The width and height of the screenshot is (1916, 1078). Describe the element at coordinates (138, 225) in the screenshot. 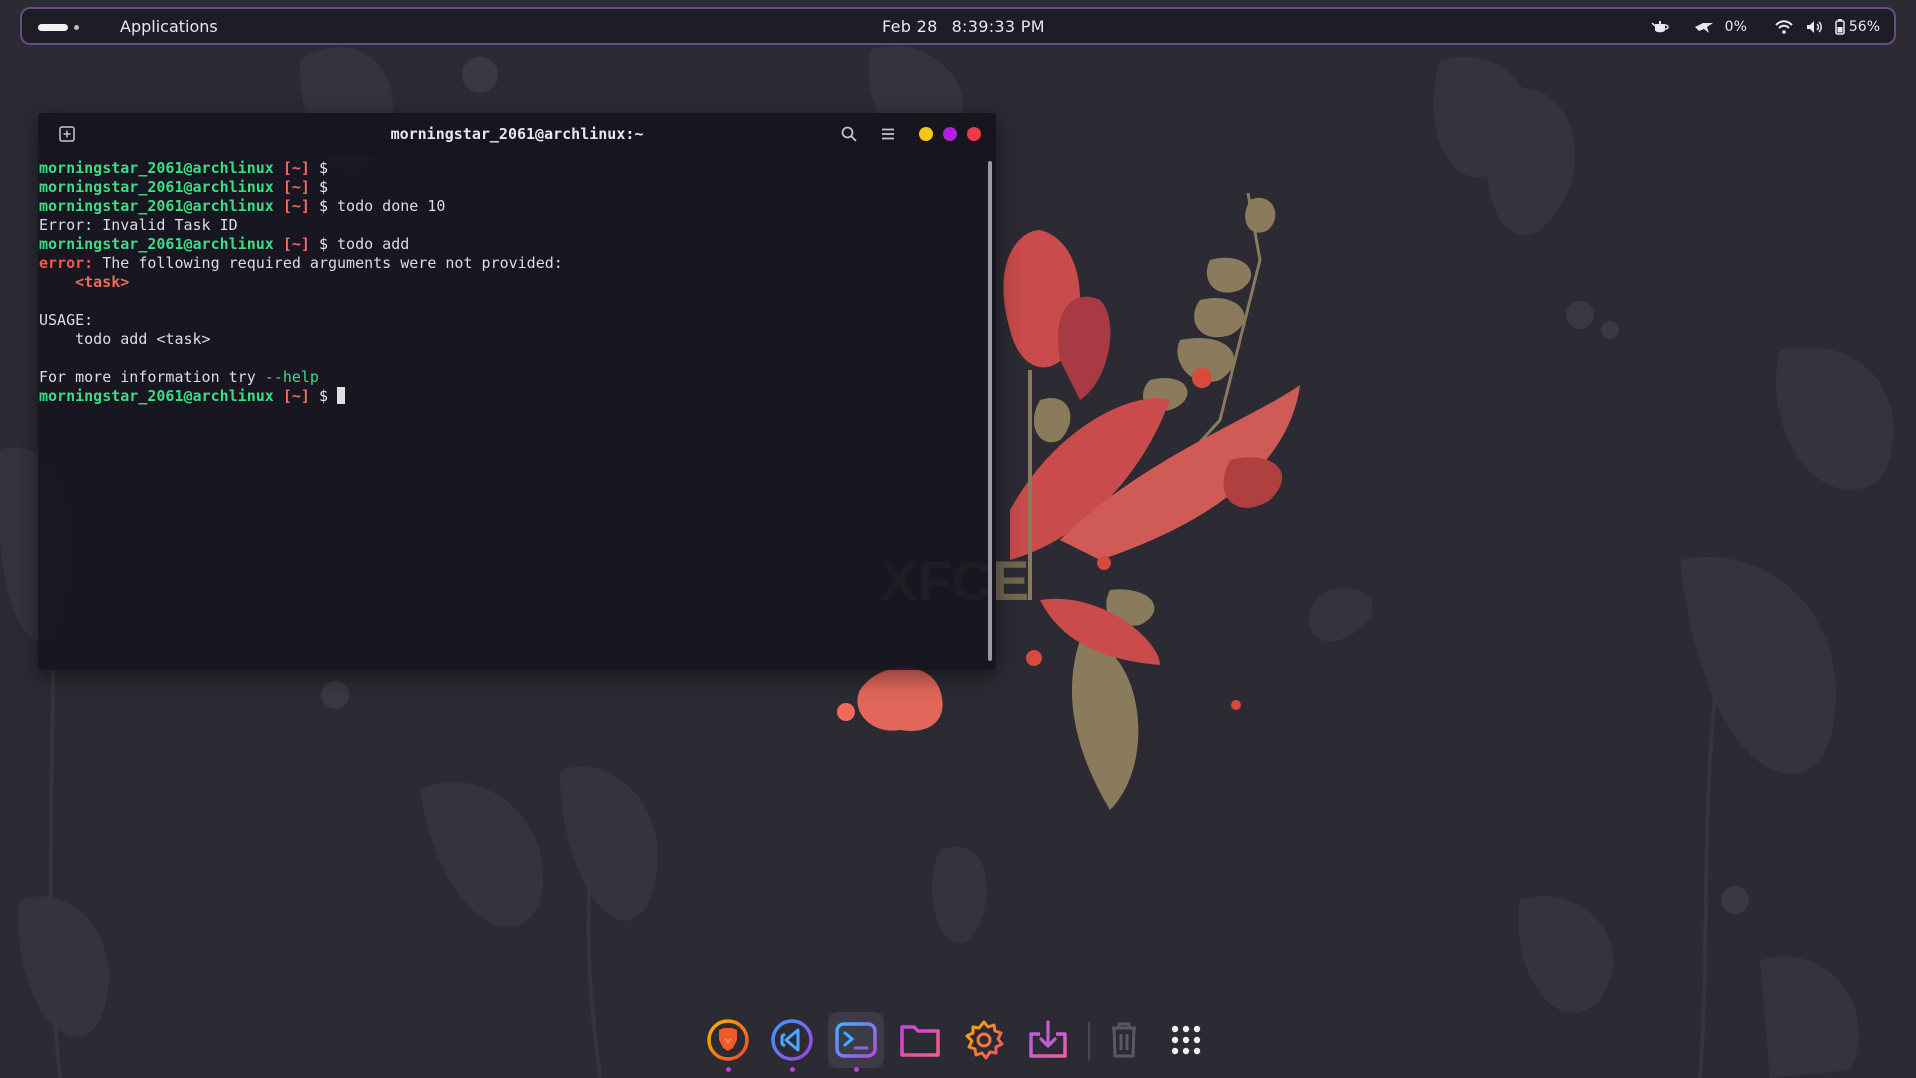

I see `output-text: Error: Invalid Task ID` at that location.